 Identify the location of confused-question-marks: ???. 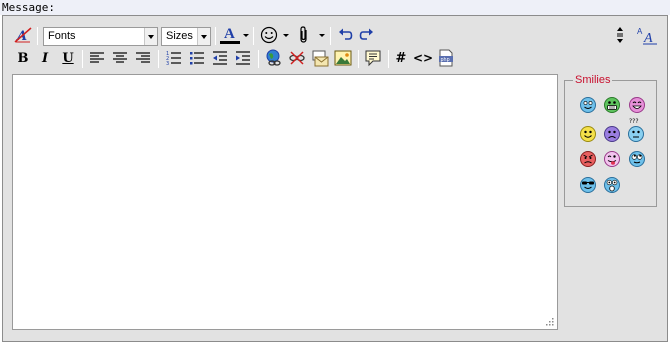
(634, 121).